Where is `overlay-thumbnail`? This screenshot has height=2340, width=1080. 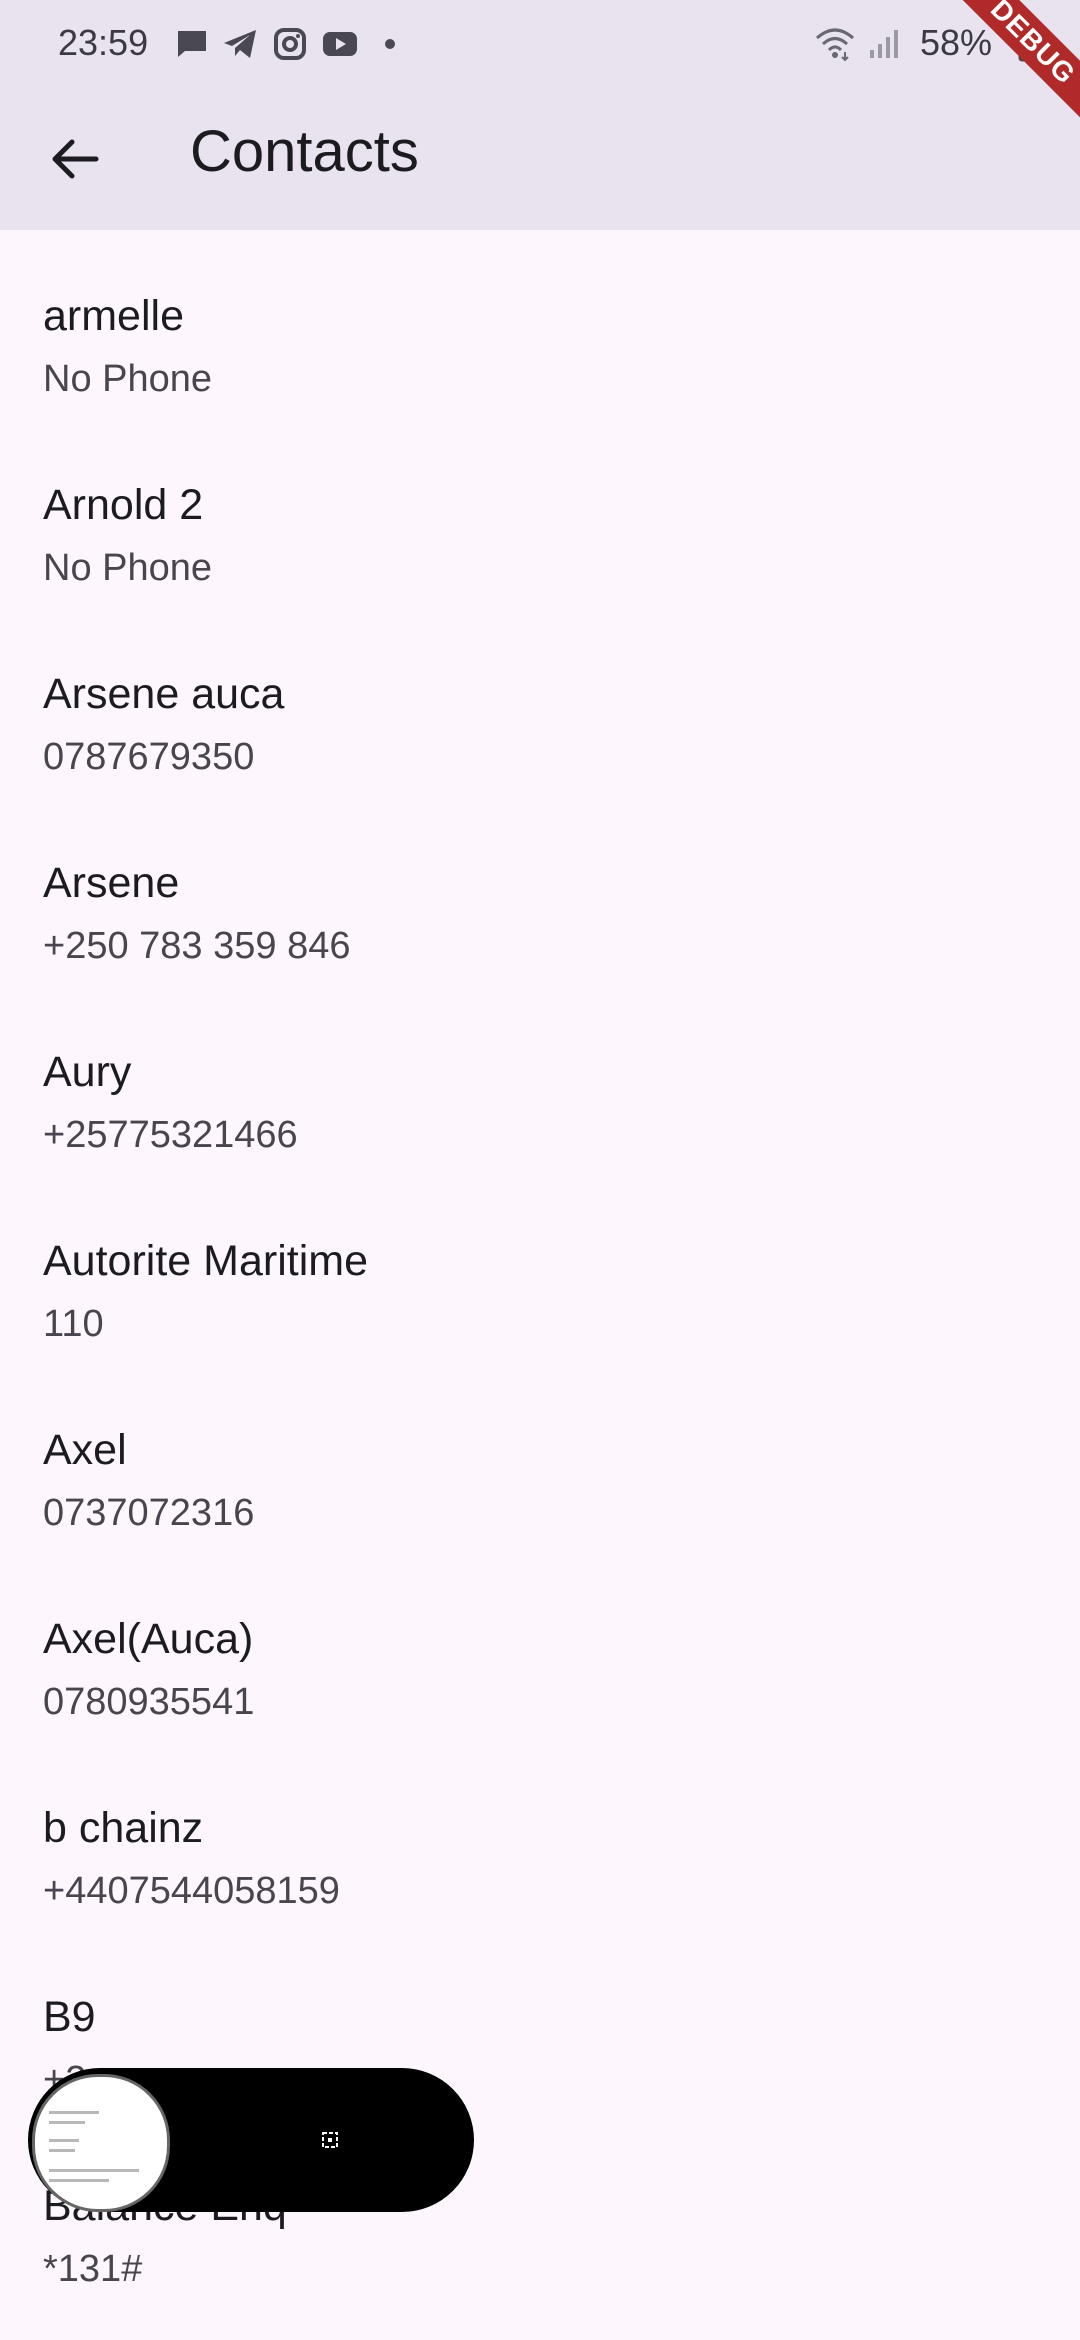
overlay-thumbnail is located at coordinates (101, 2143).